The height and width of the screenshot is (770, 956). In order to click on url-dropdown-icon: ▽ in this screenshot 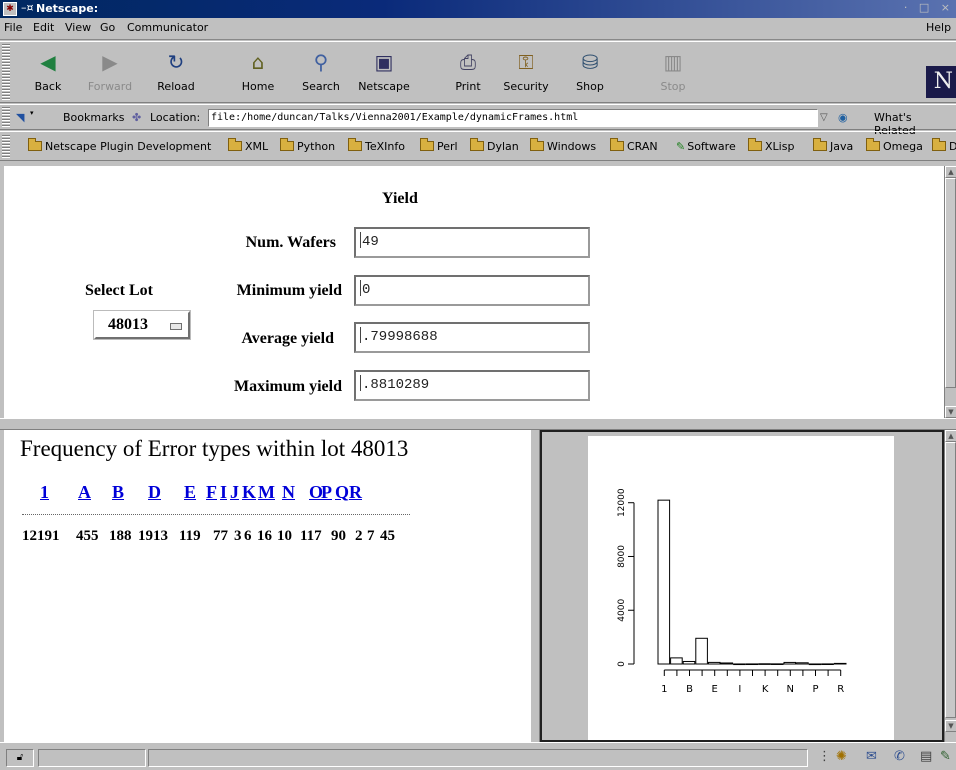, I will do `click(827, 118)`.